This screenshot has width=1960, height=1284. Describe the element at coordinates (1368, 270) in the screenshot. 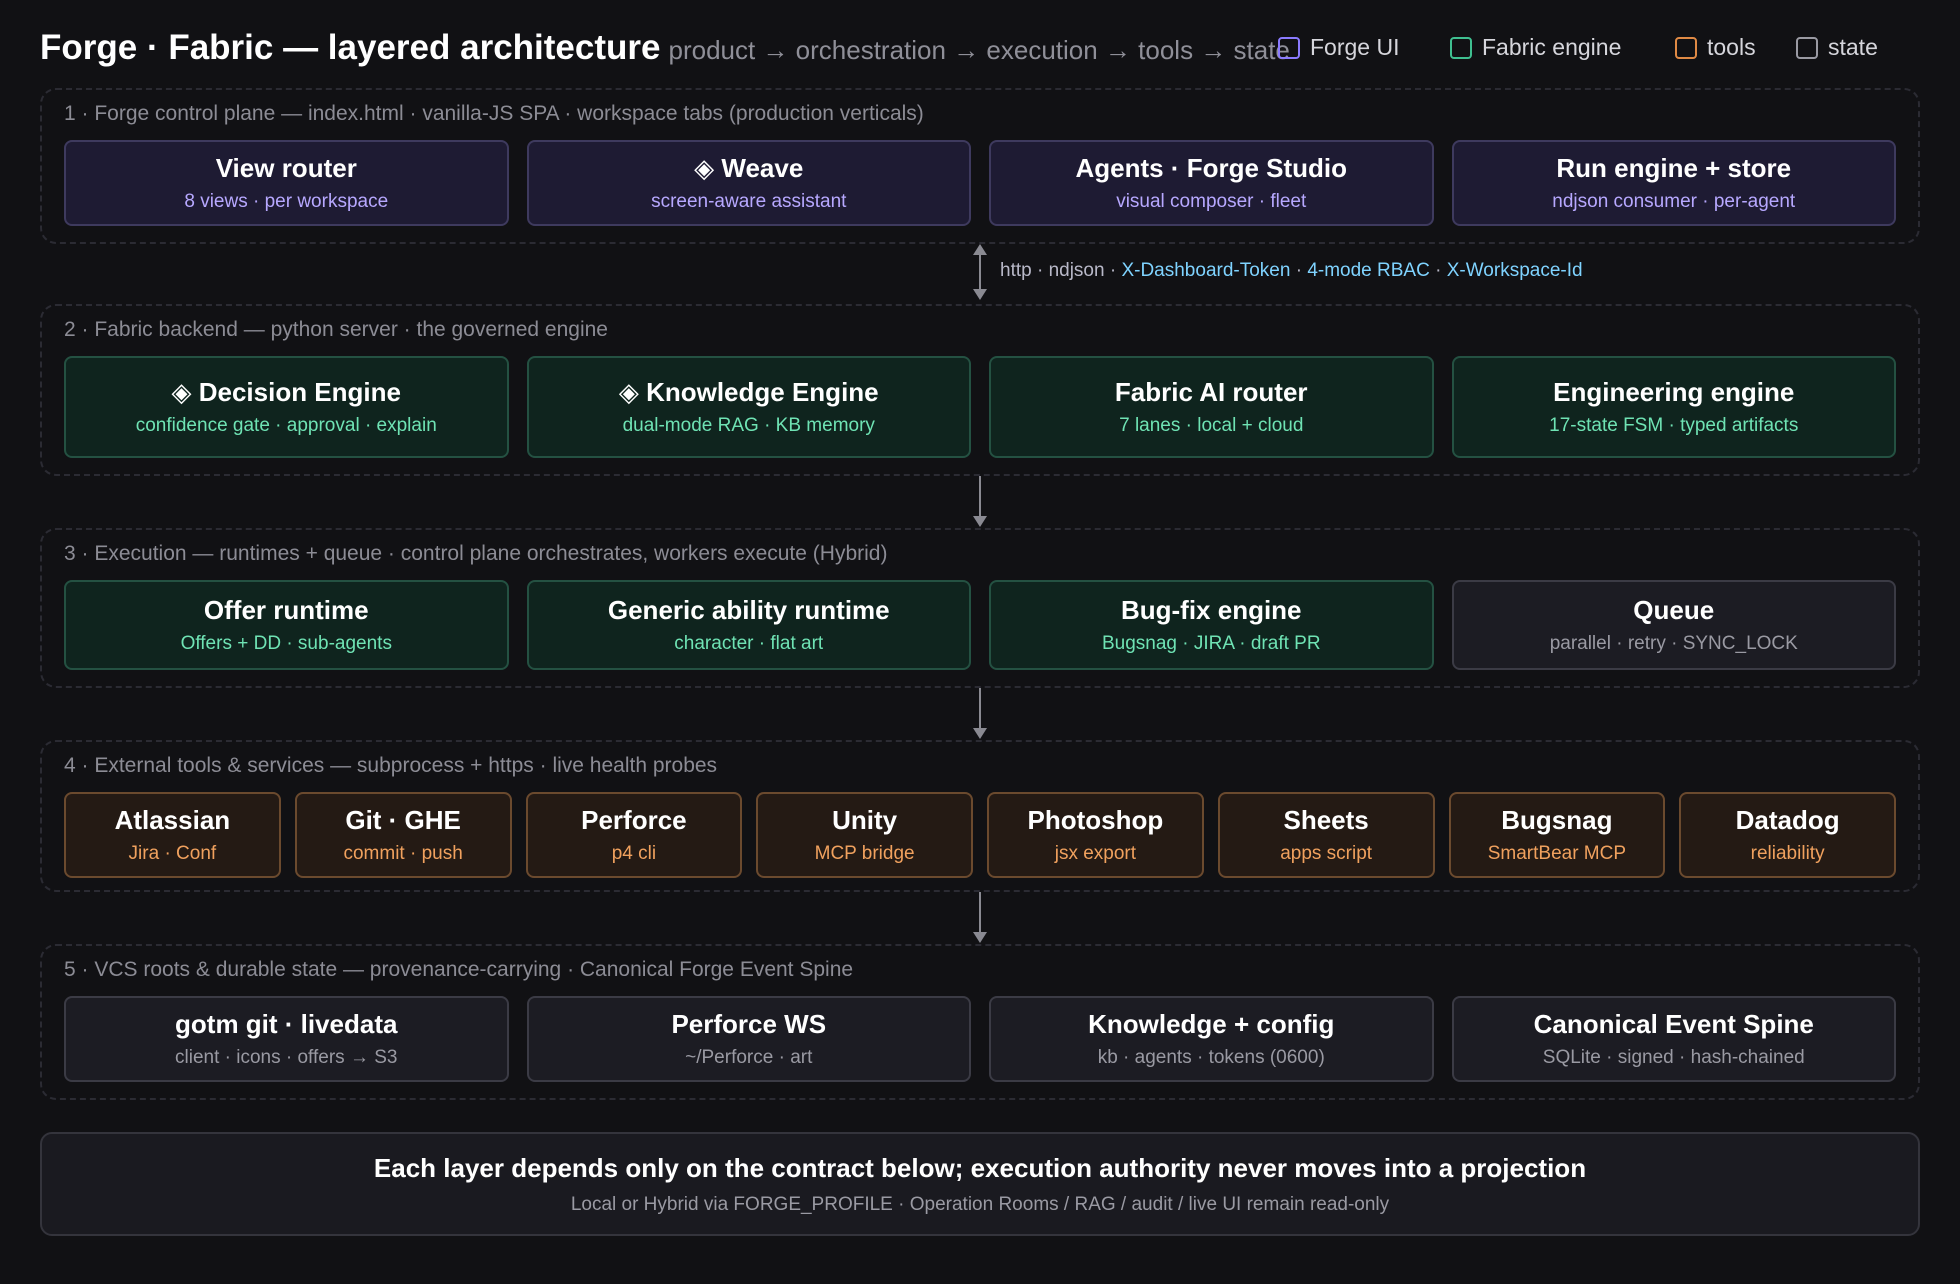

I see `protocol-rbac: 4-mode RBAC` at that location.